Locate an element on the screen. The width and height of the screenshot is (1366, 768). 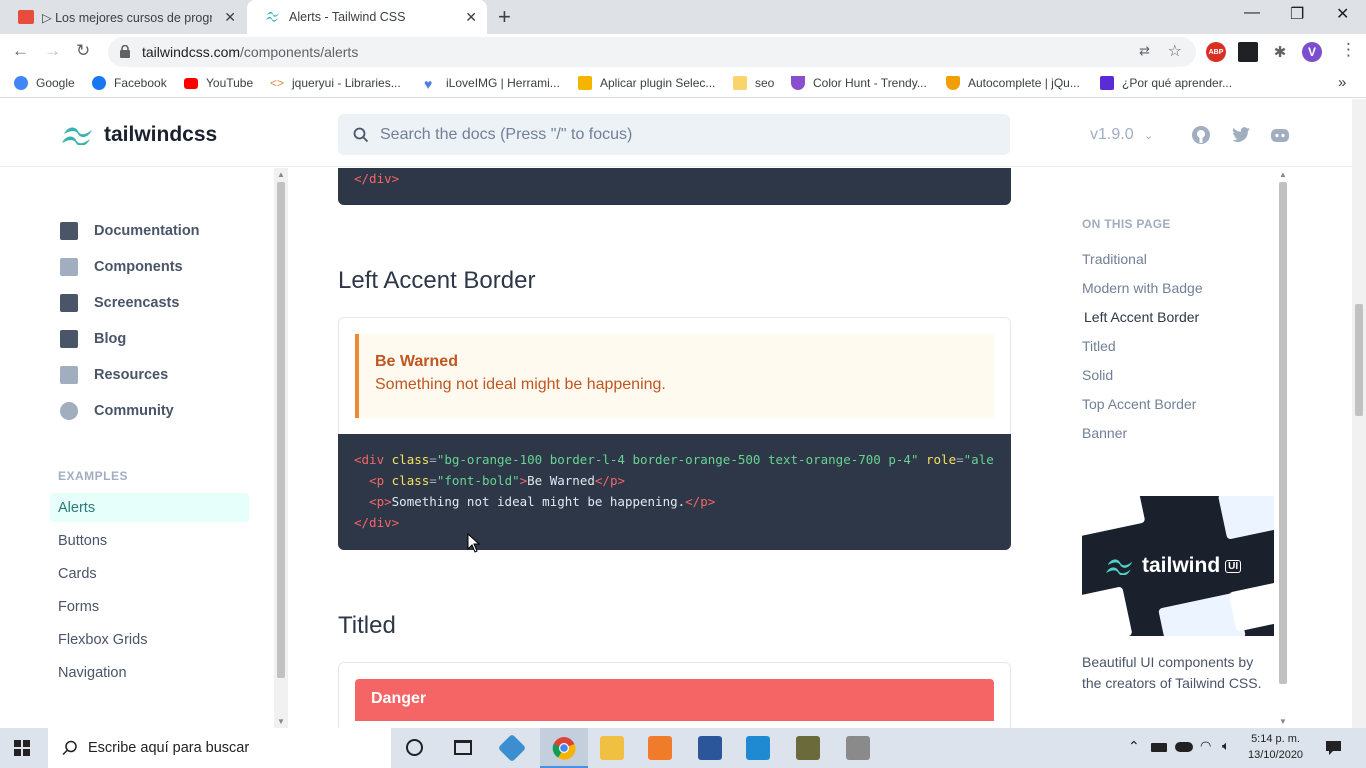
folder-icon is located at coordinates (740, 83).